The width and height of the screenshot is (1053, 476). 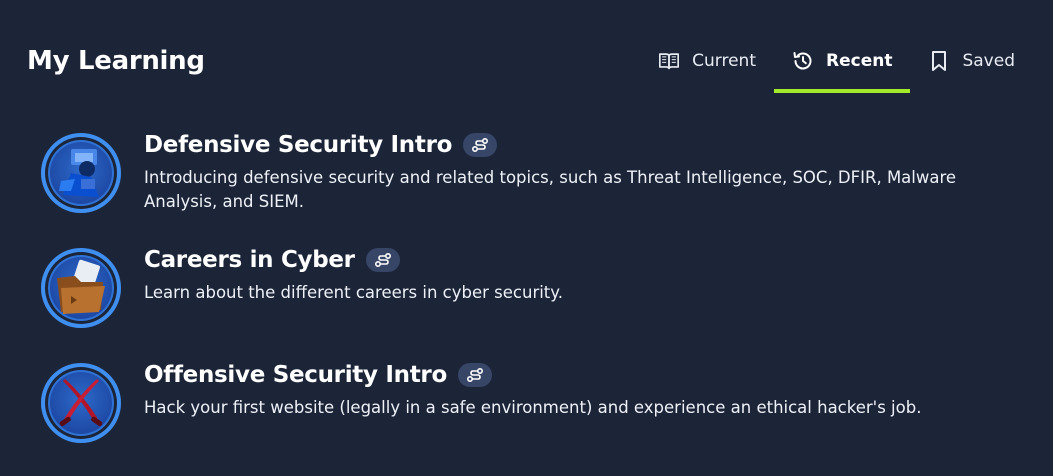 I want to click on tab-recent: Recent, so click(x=842, y=62).